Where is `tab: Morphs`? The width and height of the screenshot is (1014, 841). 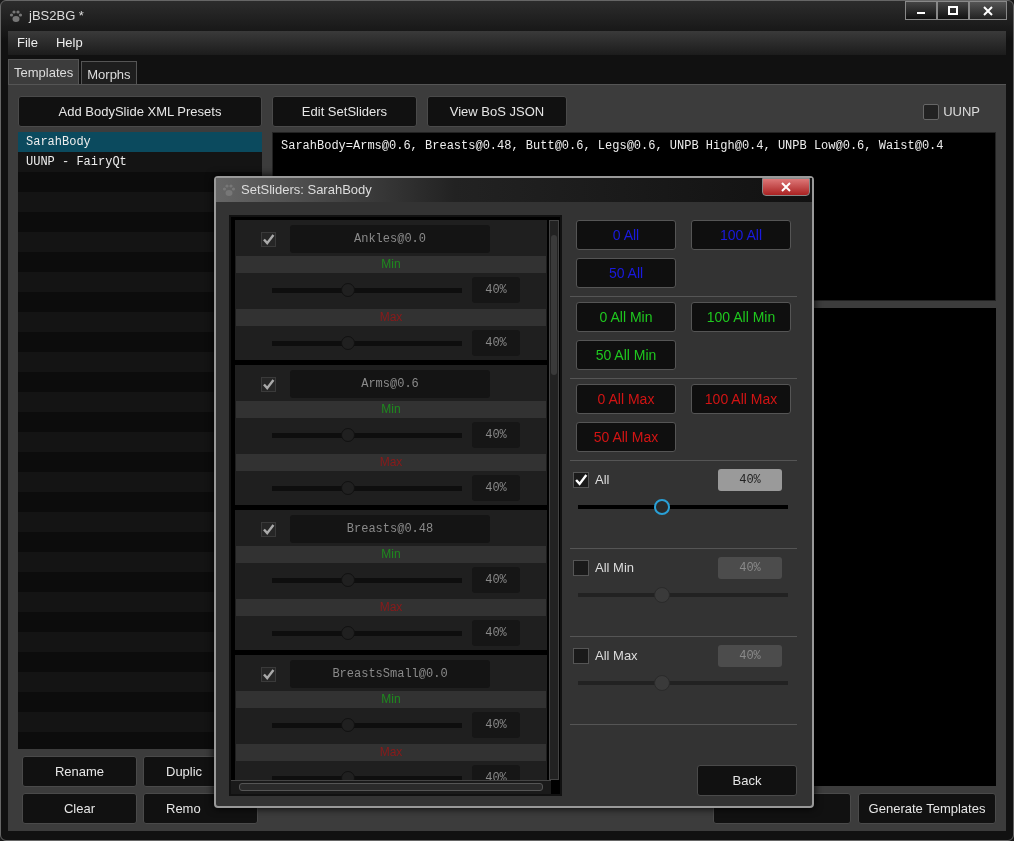
tab: Morphs is located at coordinates (109, 72).